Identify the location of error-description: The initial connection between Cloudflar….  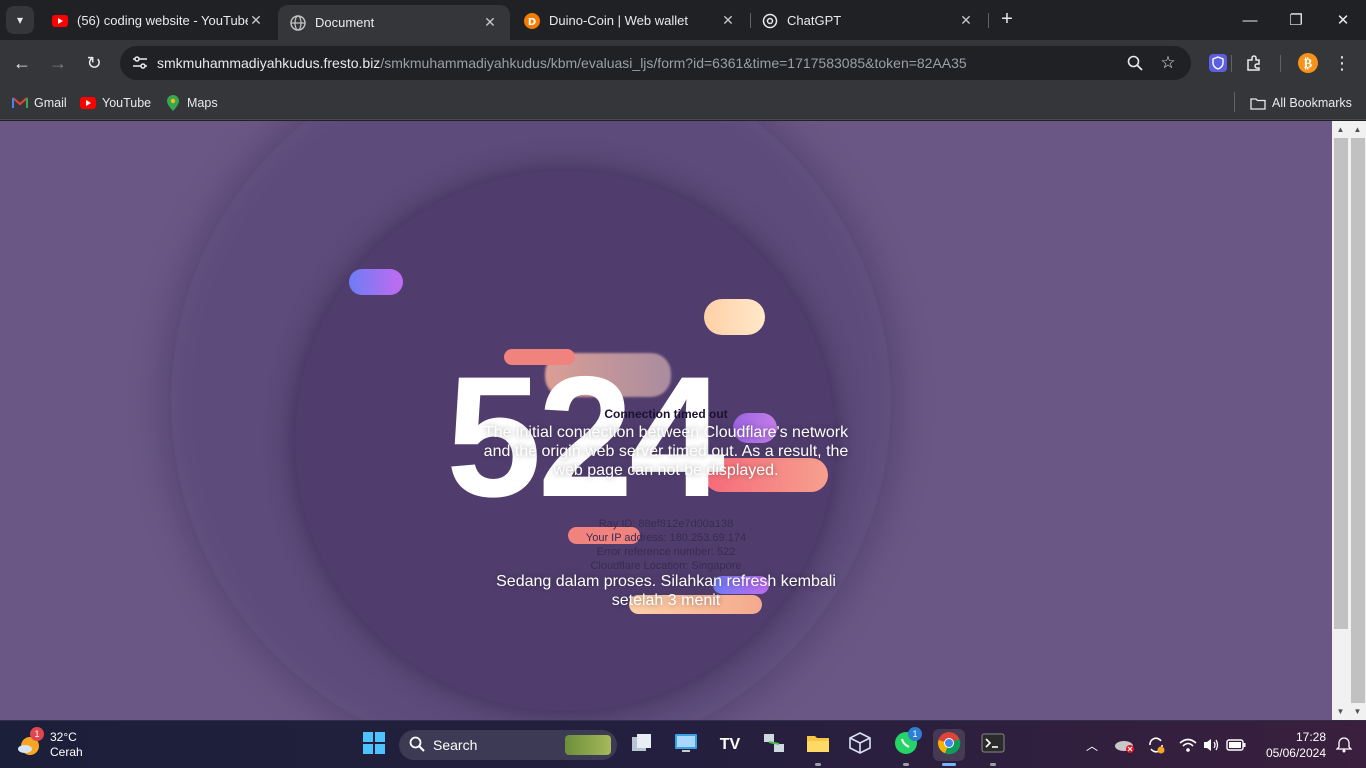
(666, 451).